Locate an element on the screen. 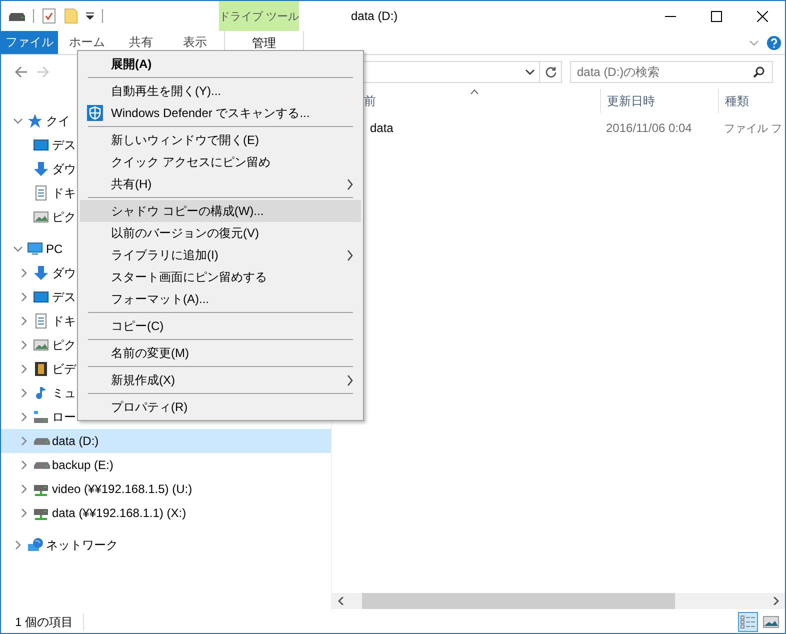  nav-item-label: ネットワーク is located at coordinates (82, 545).